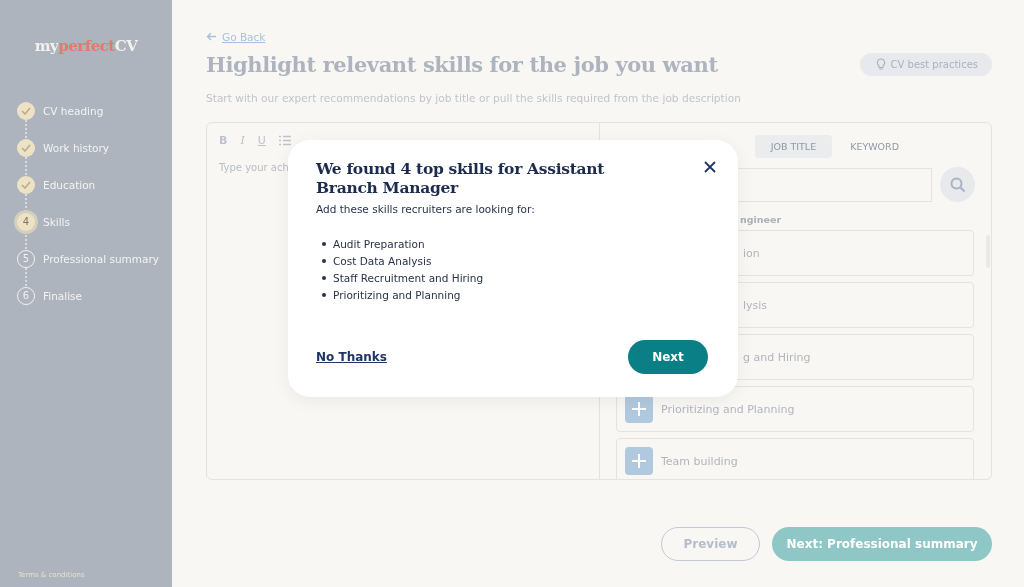 Image resolution: width=1024 pixels, height=587 pixels. What do you see at coordinates (76, 147) in the screenshot?
I see `step-label: Work history` at bounding box center [76, 147].